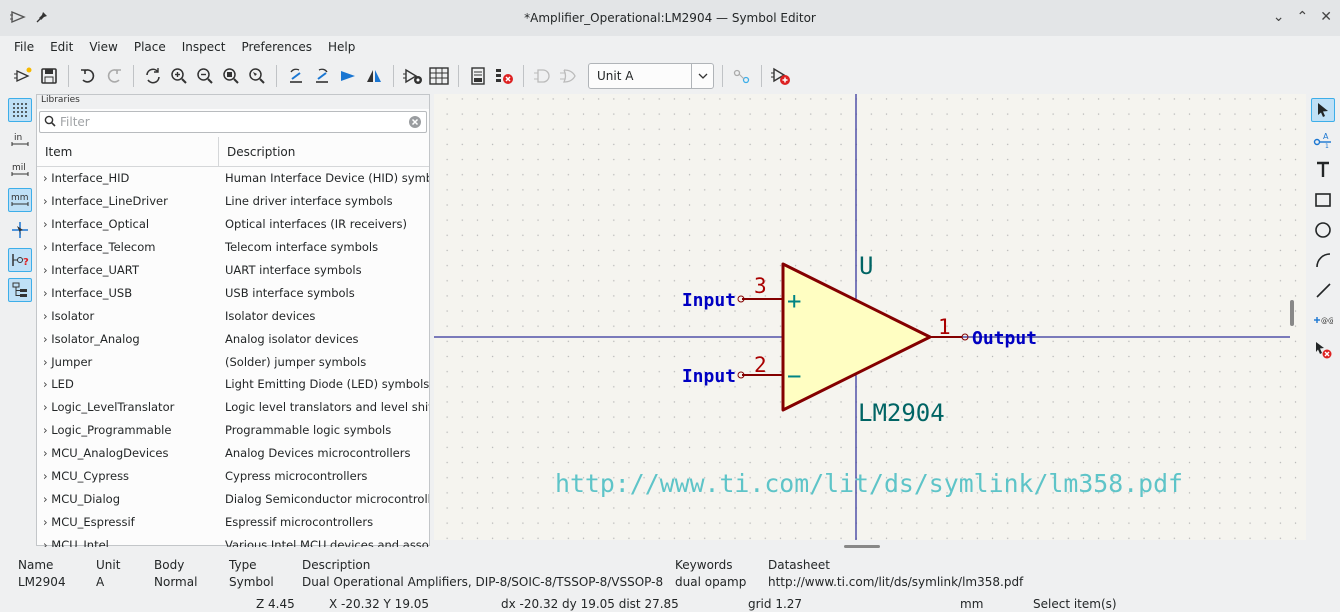  I want to click on rotate-ccw-icon, so click(296, 76).